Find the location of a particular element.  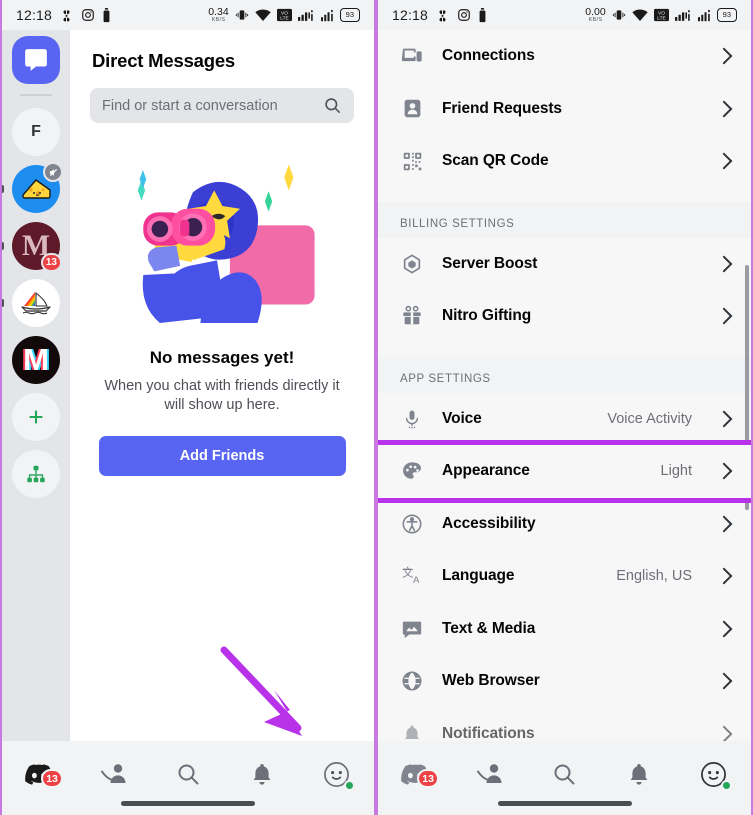

guild-item-server-f: F is located at coordinates (36, 132).